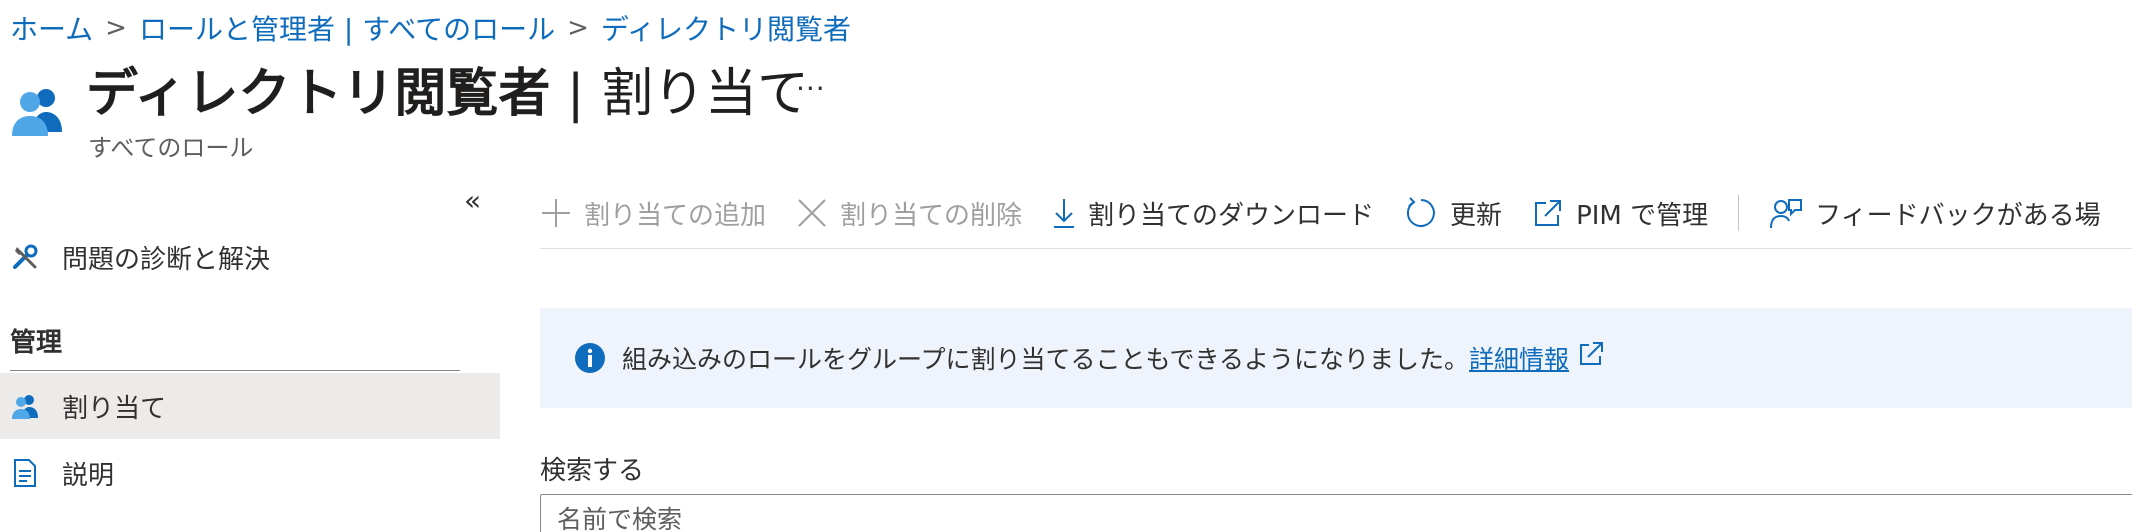  Describe the element at coordinates (1421, 212) in the screenshot. I see `refresh-icon` at that location.